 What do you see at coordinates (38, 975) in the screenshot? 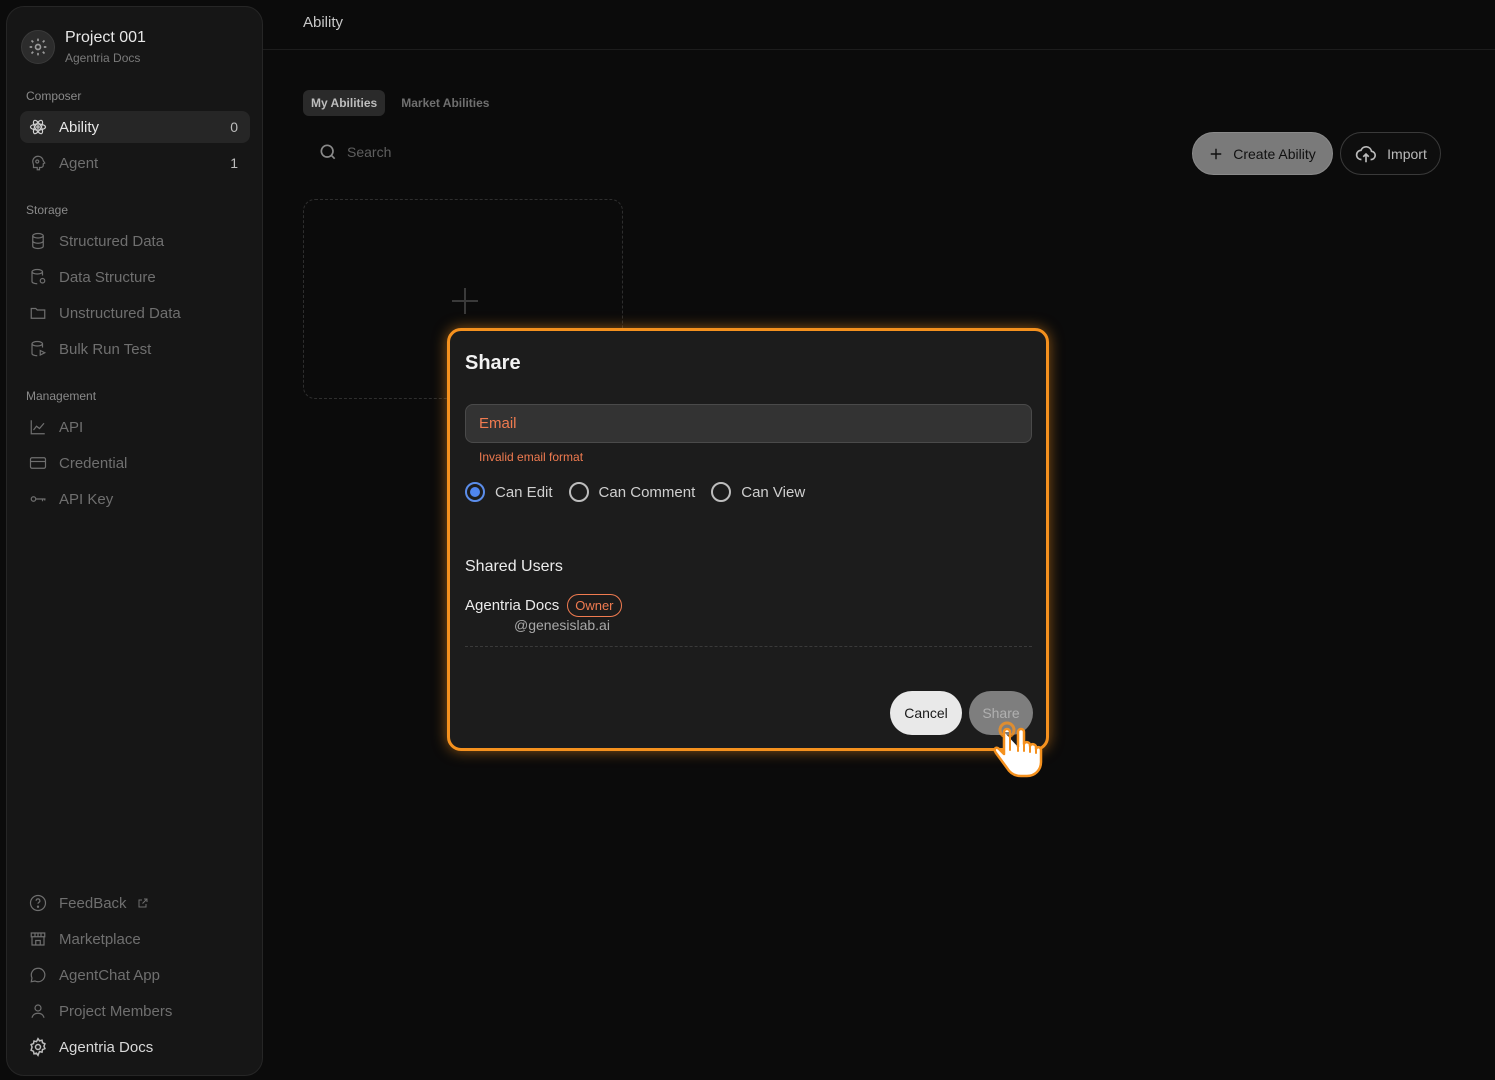
I see `chat-icon` at bounding box center [38, 975].